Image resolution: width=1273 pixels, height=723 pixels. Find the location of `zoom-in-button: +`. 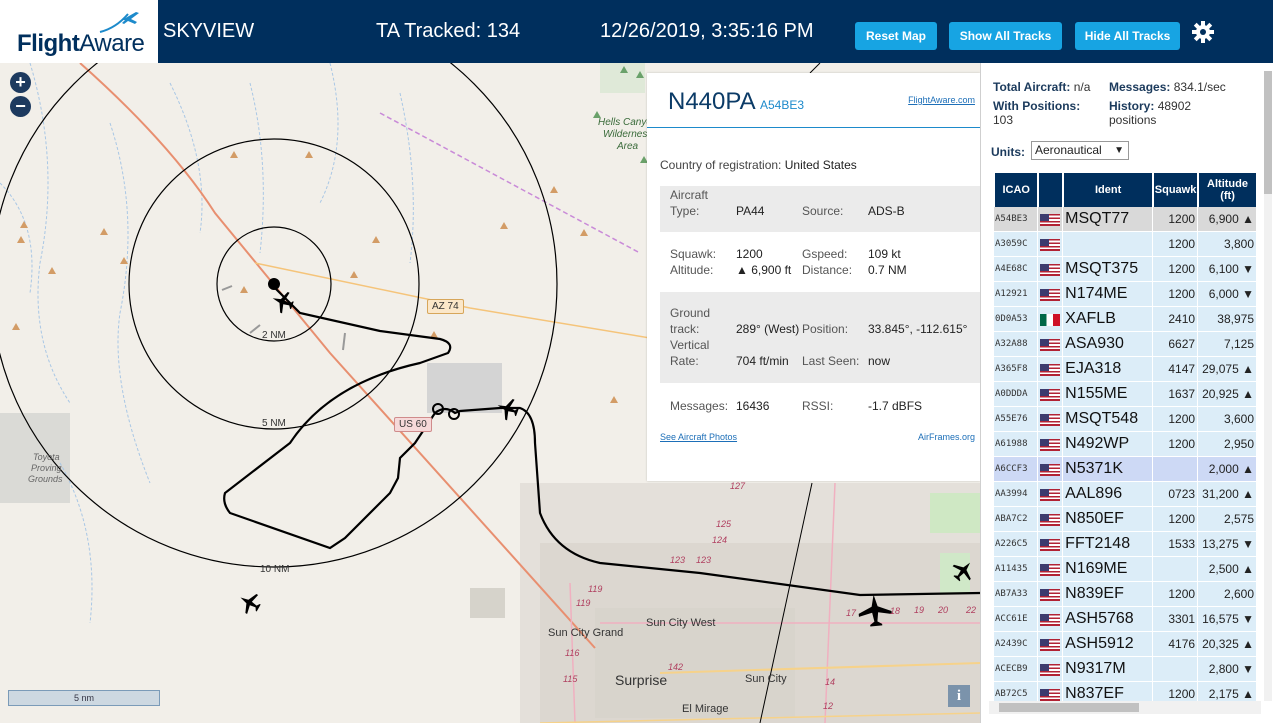

zoom-in-button: + is located at coordinates (20, 82).